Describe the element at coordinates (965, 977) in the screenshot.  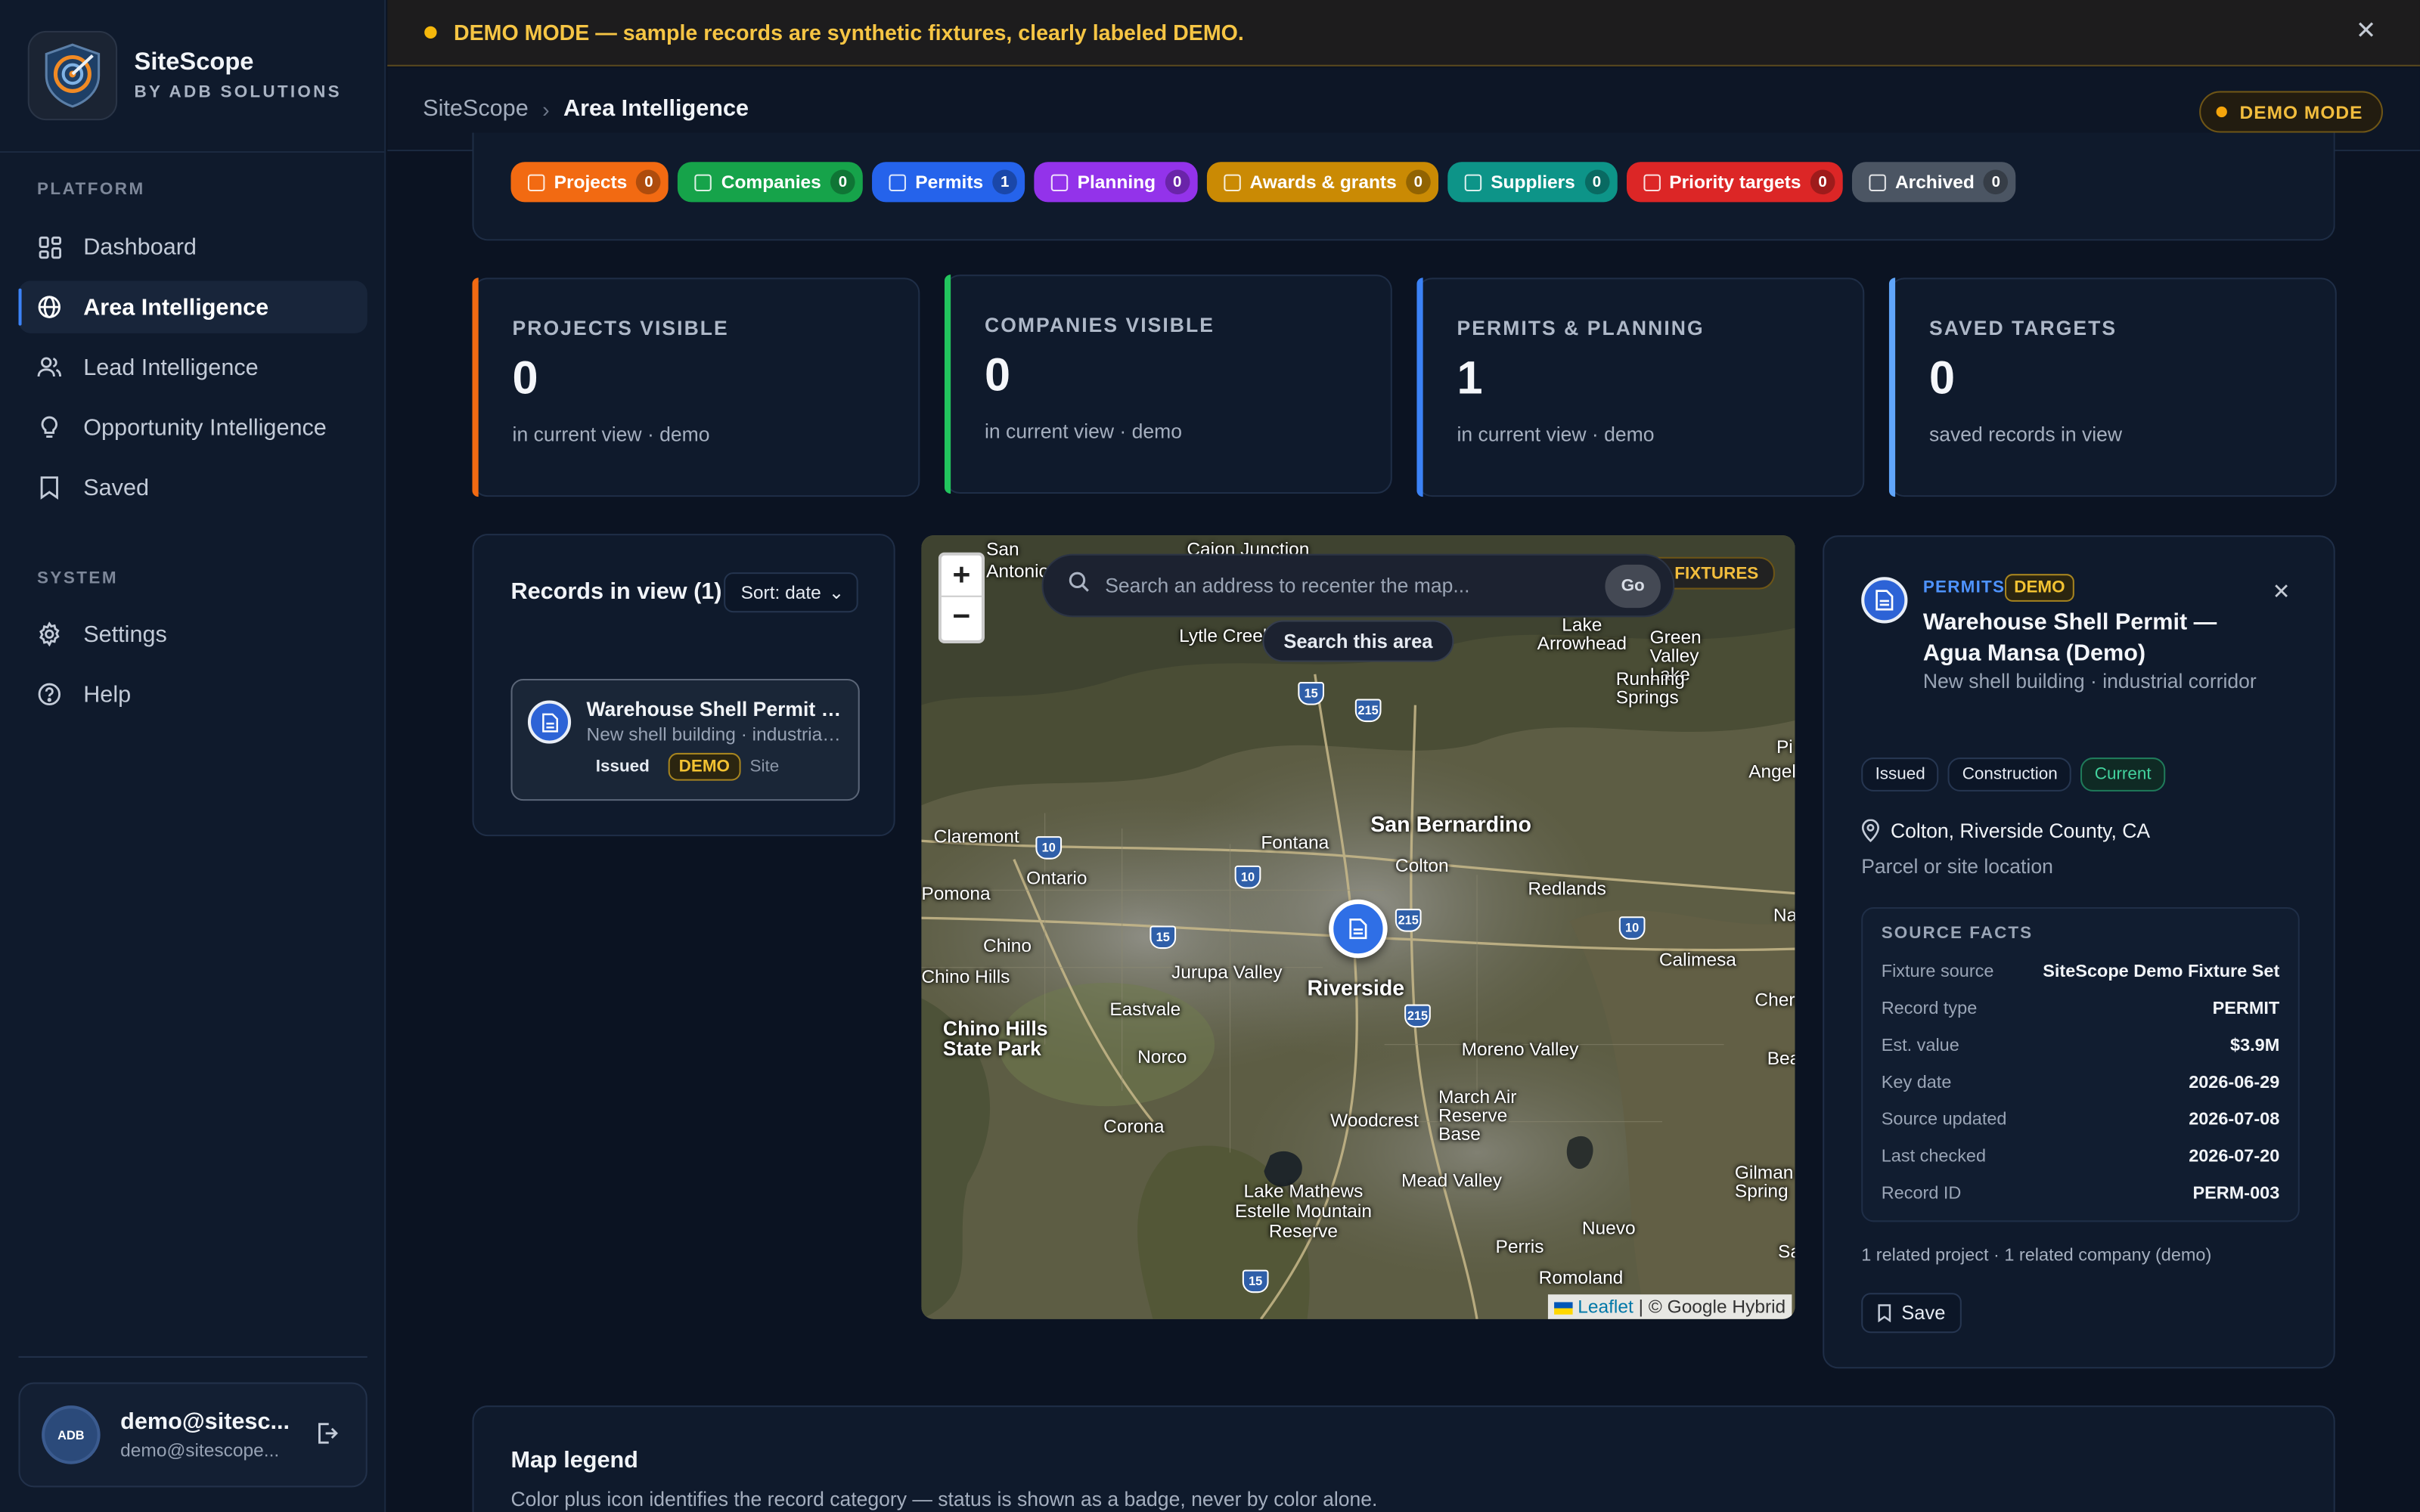
I see `map-label: Chino Hills` at that location.